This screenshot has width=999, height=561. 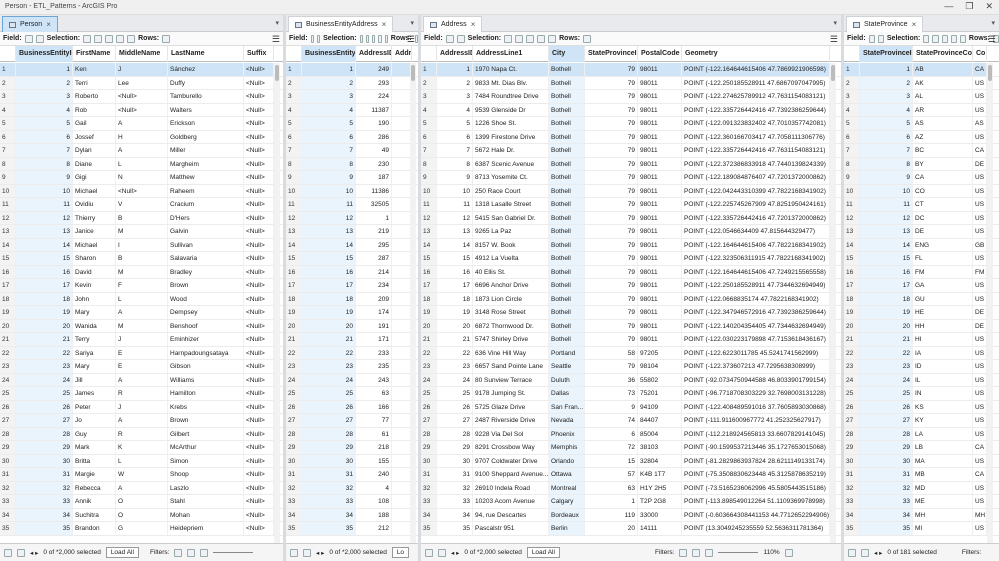 I want to click on table-row: 2 2 Terri Lee Duffy <Null>, so click(x=141, y=83).